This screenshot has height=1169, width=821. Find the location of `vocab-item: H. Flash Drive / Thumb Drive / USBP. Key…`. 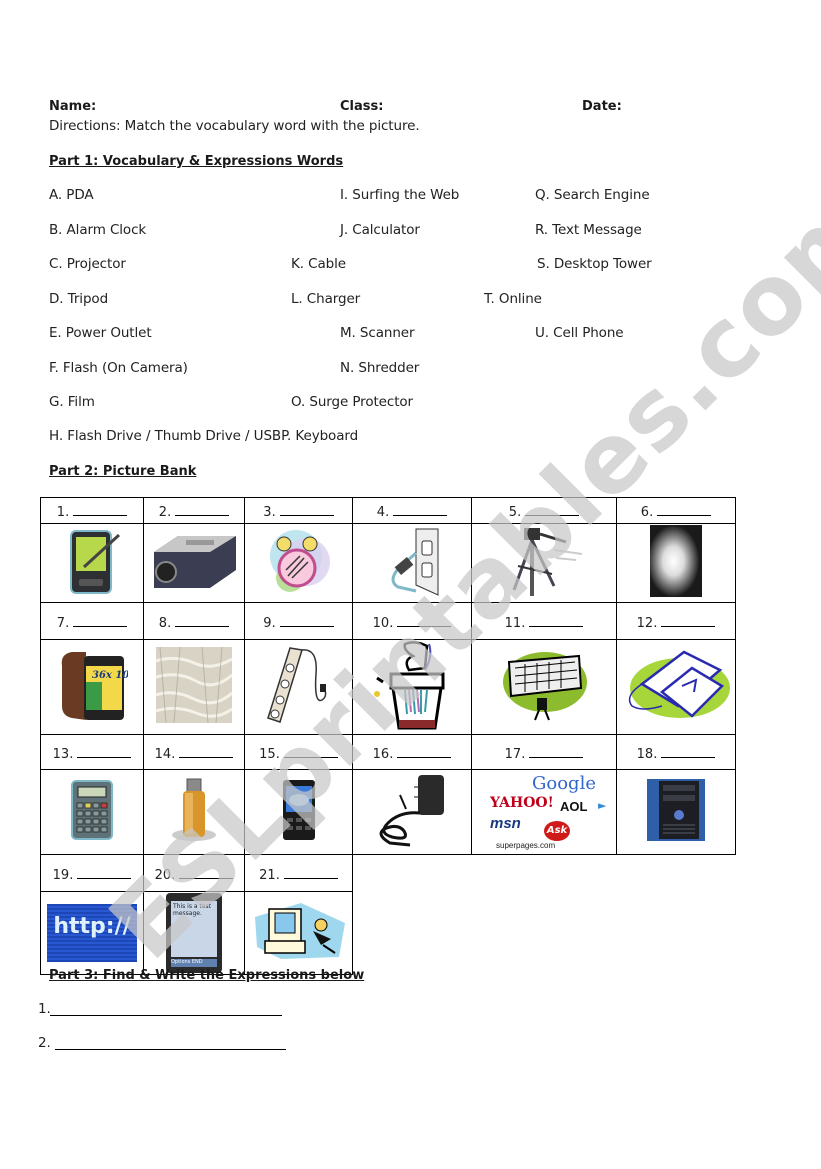

vocab-item: H. Flash Drive / Thumb Drive / USBP. Key… is located at coordinates (204, 436).